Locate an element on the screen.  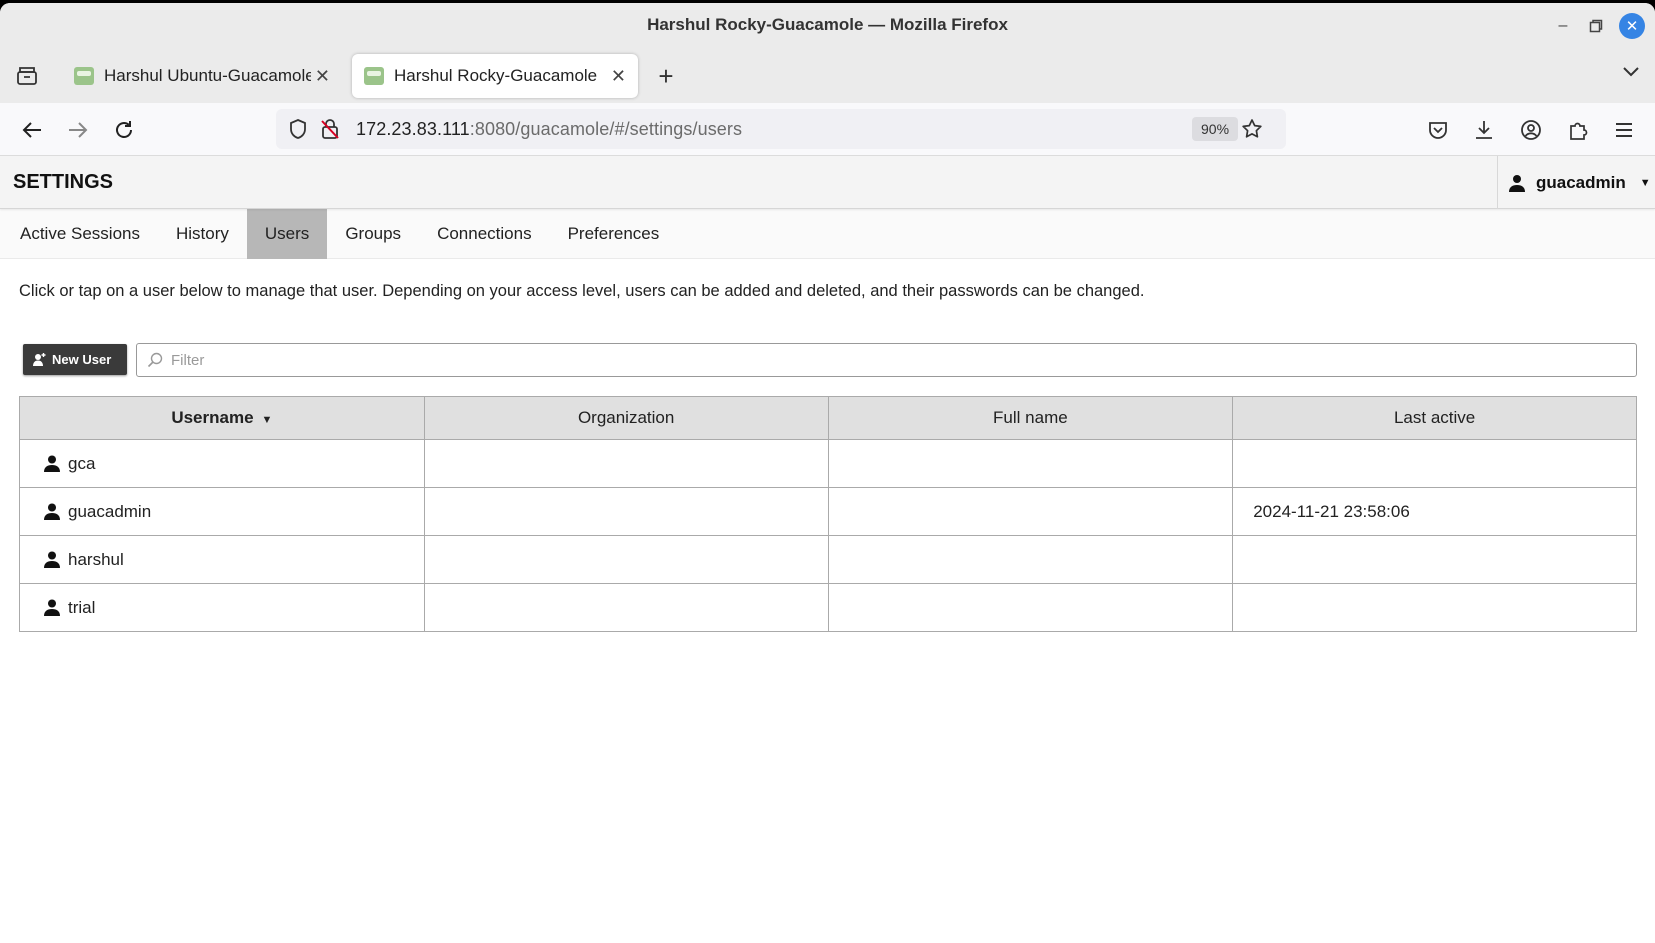
username-text: harshul is located at coordinates (96, 559).